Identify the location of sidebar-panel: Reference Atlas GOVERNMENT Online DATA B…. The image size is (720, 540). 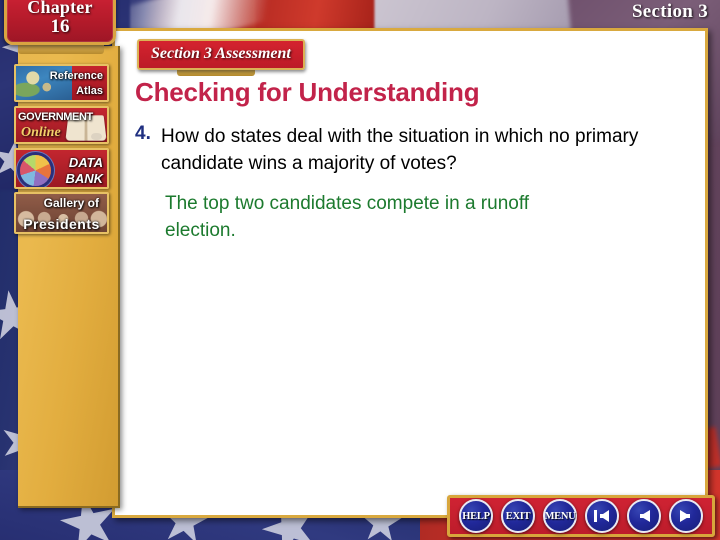
(67, 277).